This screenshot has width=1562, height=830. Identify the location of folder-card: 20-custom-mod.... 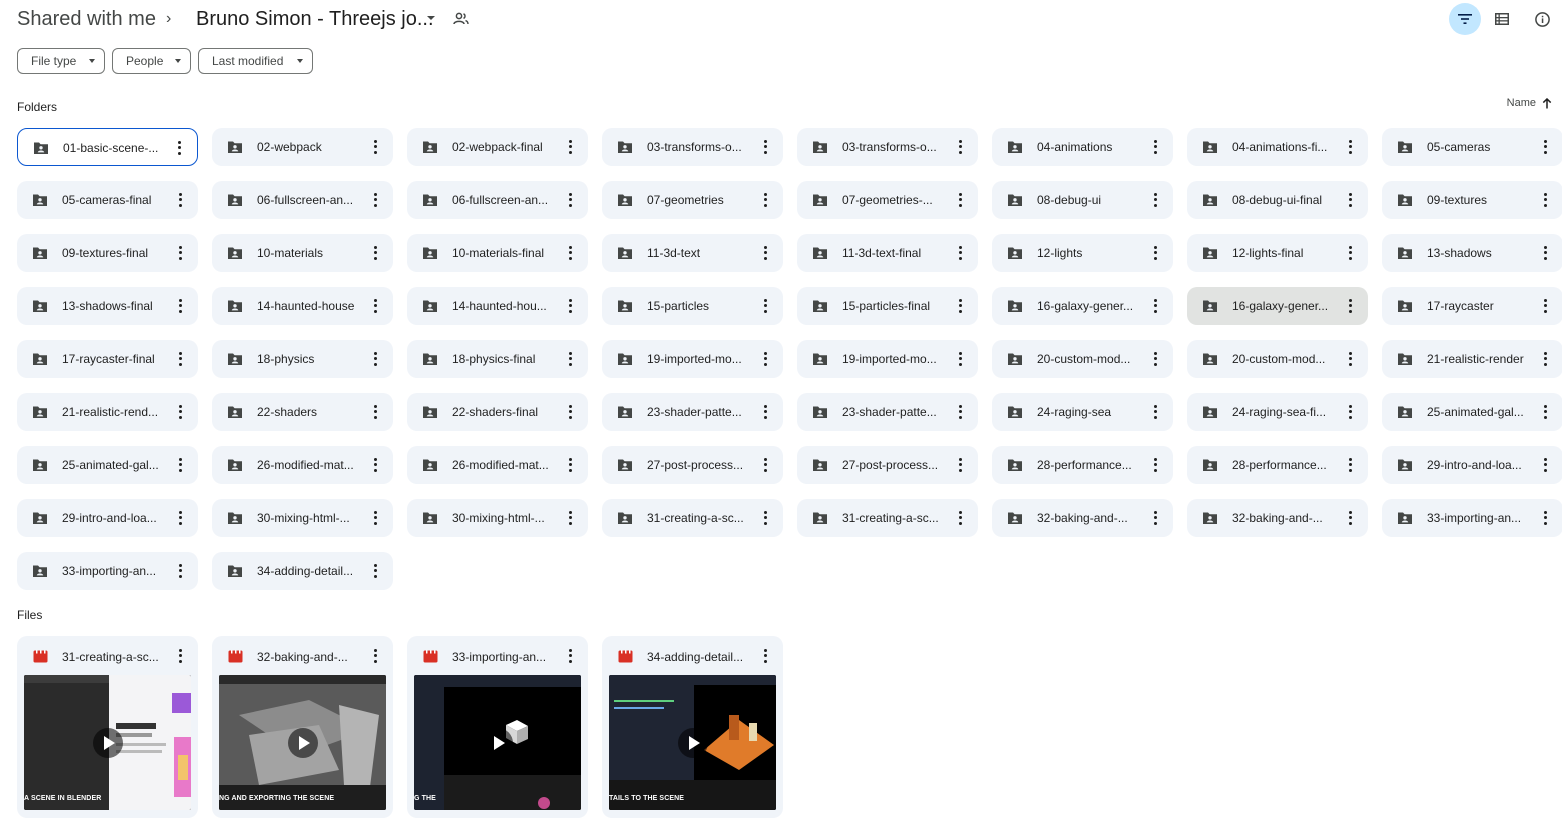
(1082, 359).